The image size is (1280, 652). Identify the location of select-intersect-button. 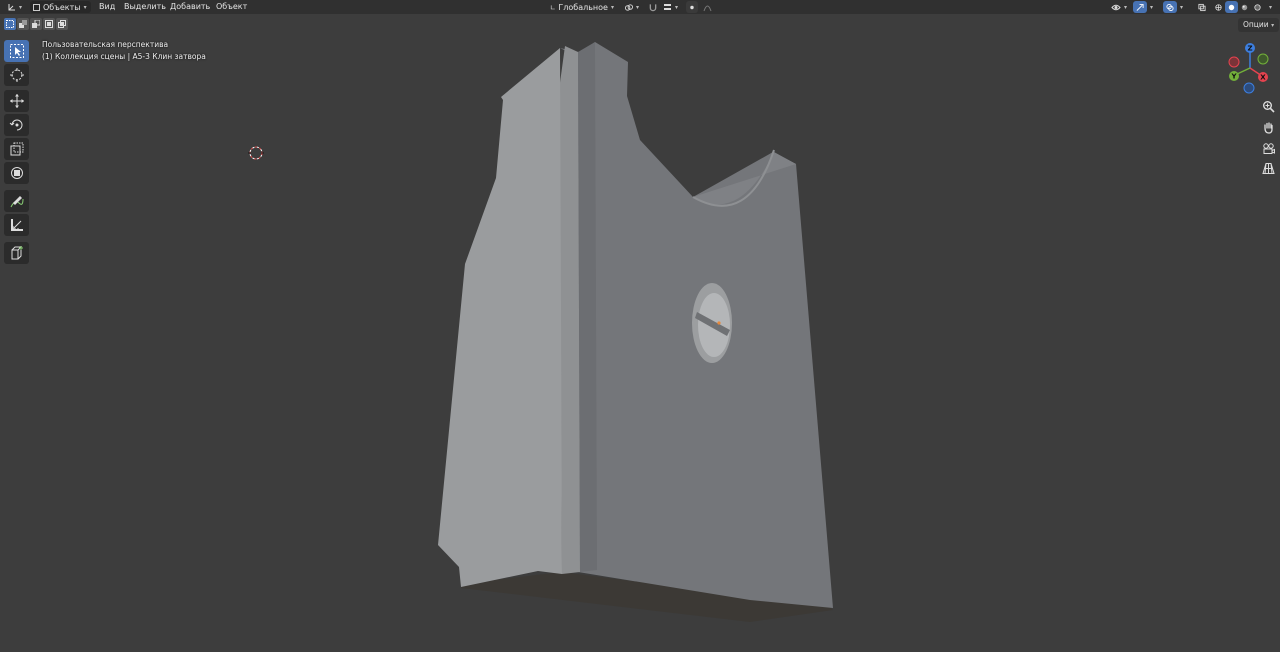
(62, 24).